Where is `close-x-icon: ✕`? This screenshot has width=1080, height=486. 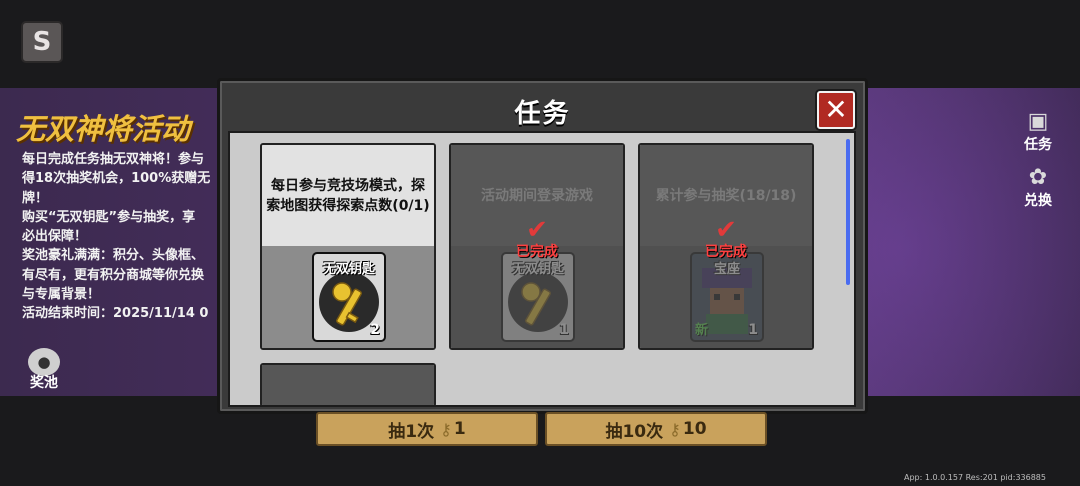
close-x-icon: ✕ is located at coordinates (836, 109).